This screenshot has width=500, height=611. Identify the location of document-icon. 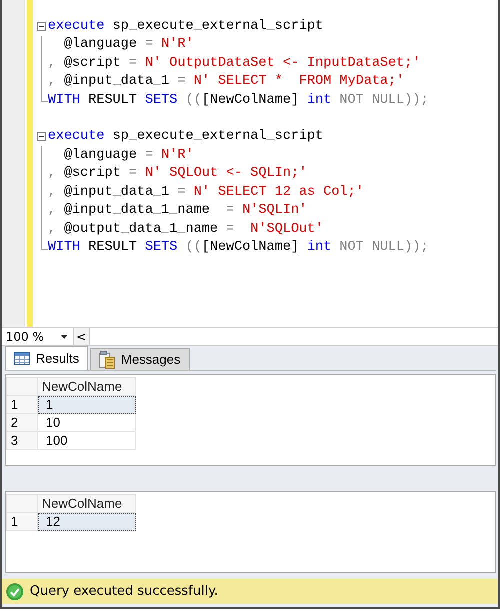
(107, 359).